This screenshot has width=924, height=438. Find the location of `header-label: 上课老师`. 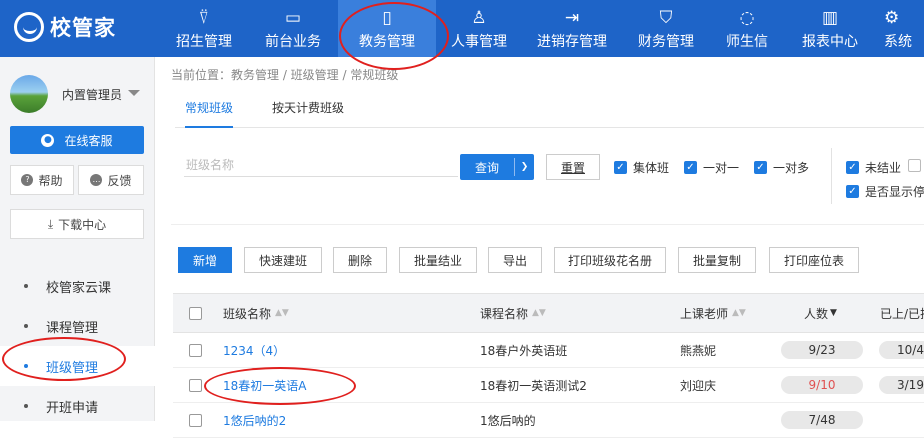

header-label: 上课老师 is located at coordinates (704, 313).